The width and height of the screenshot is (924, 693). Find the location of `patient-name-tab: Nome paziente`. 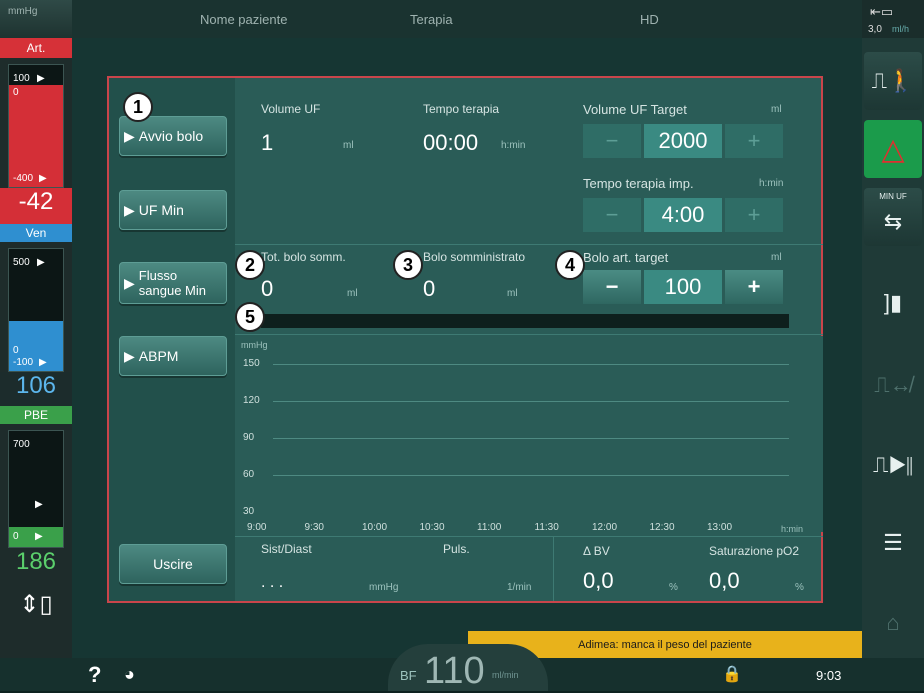

patient-name-tab: Nome paziente is located at coordinates (243, 19).